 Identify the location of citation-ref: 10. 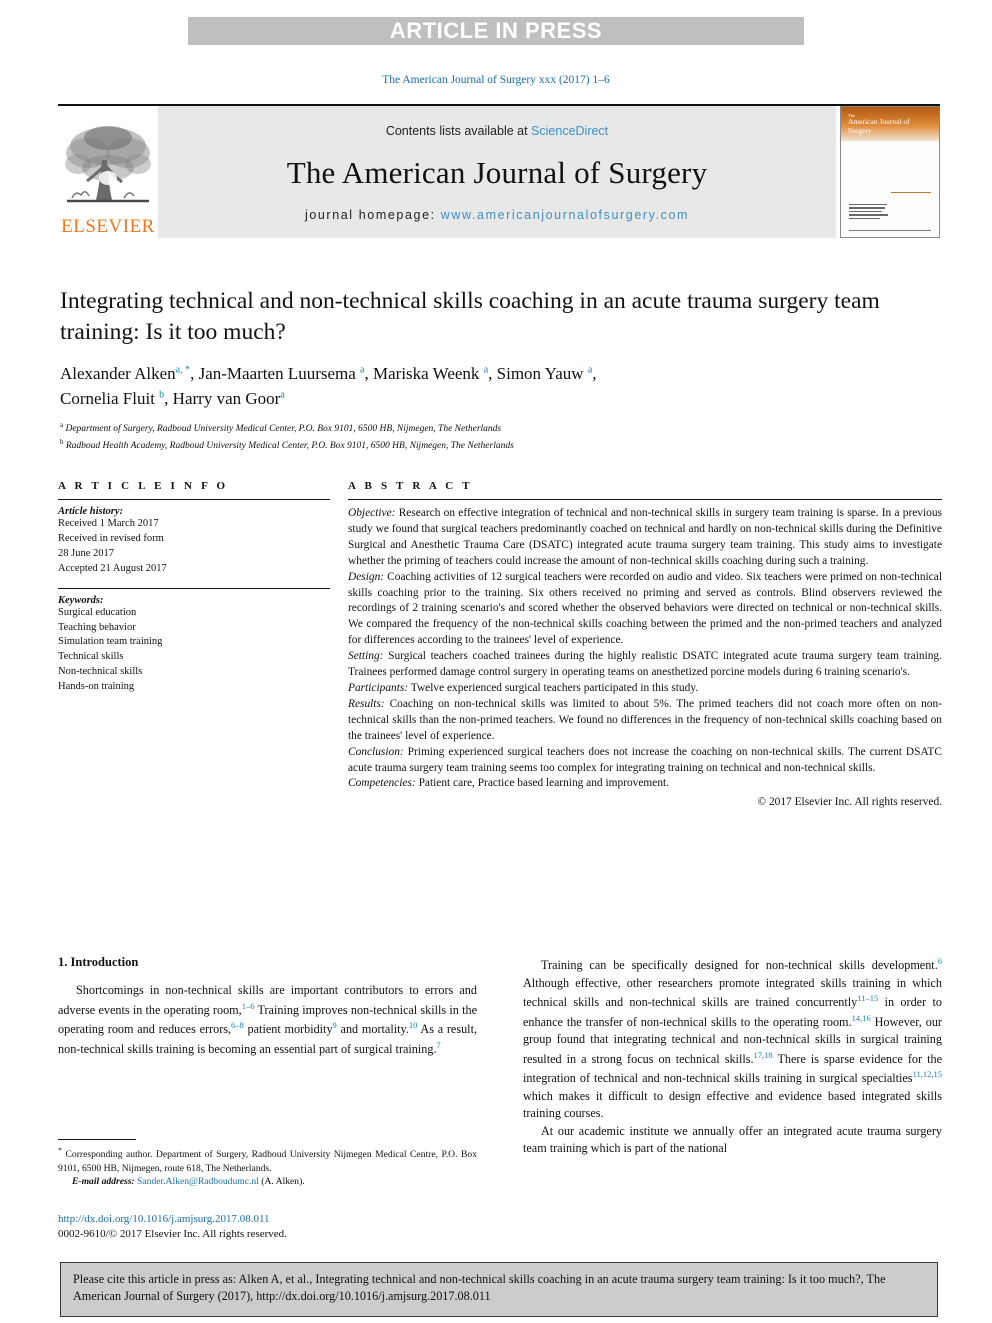
(413, 1025).